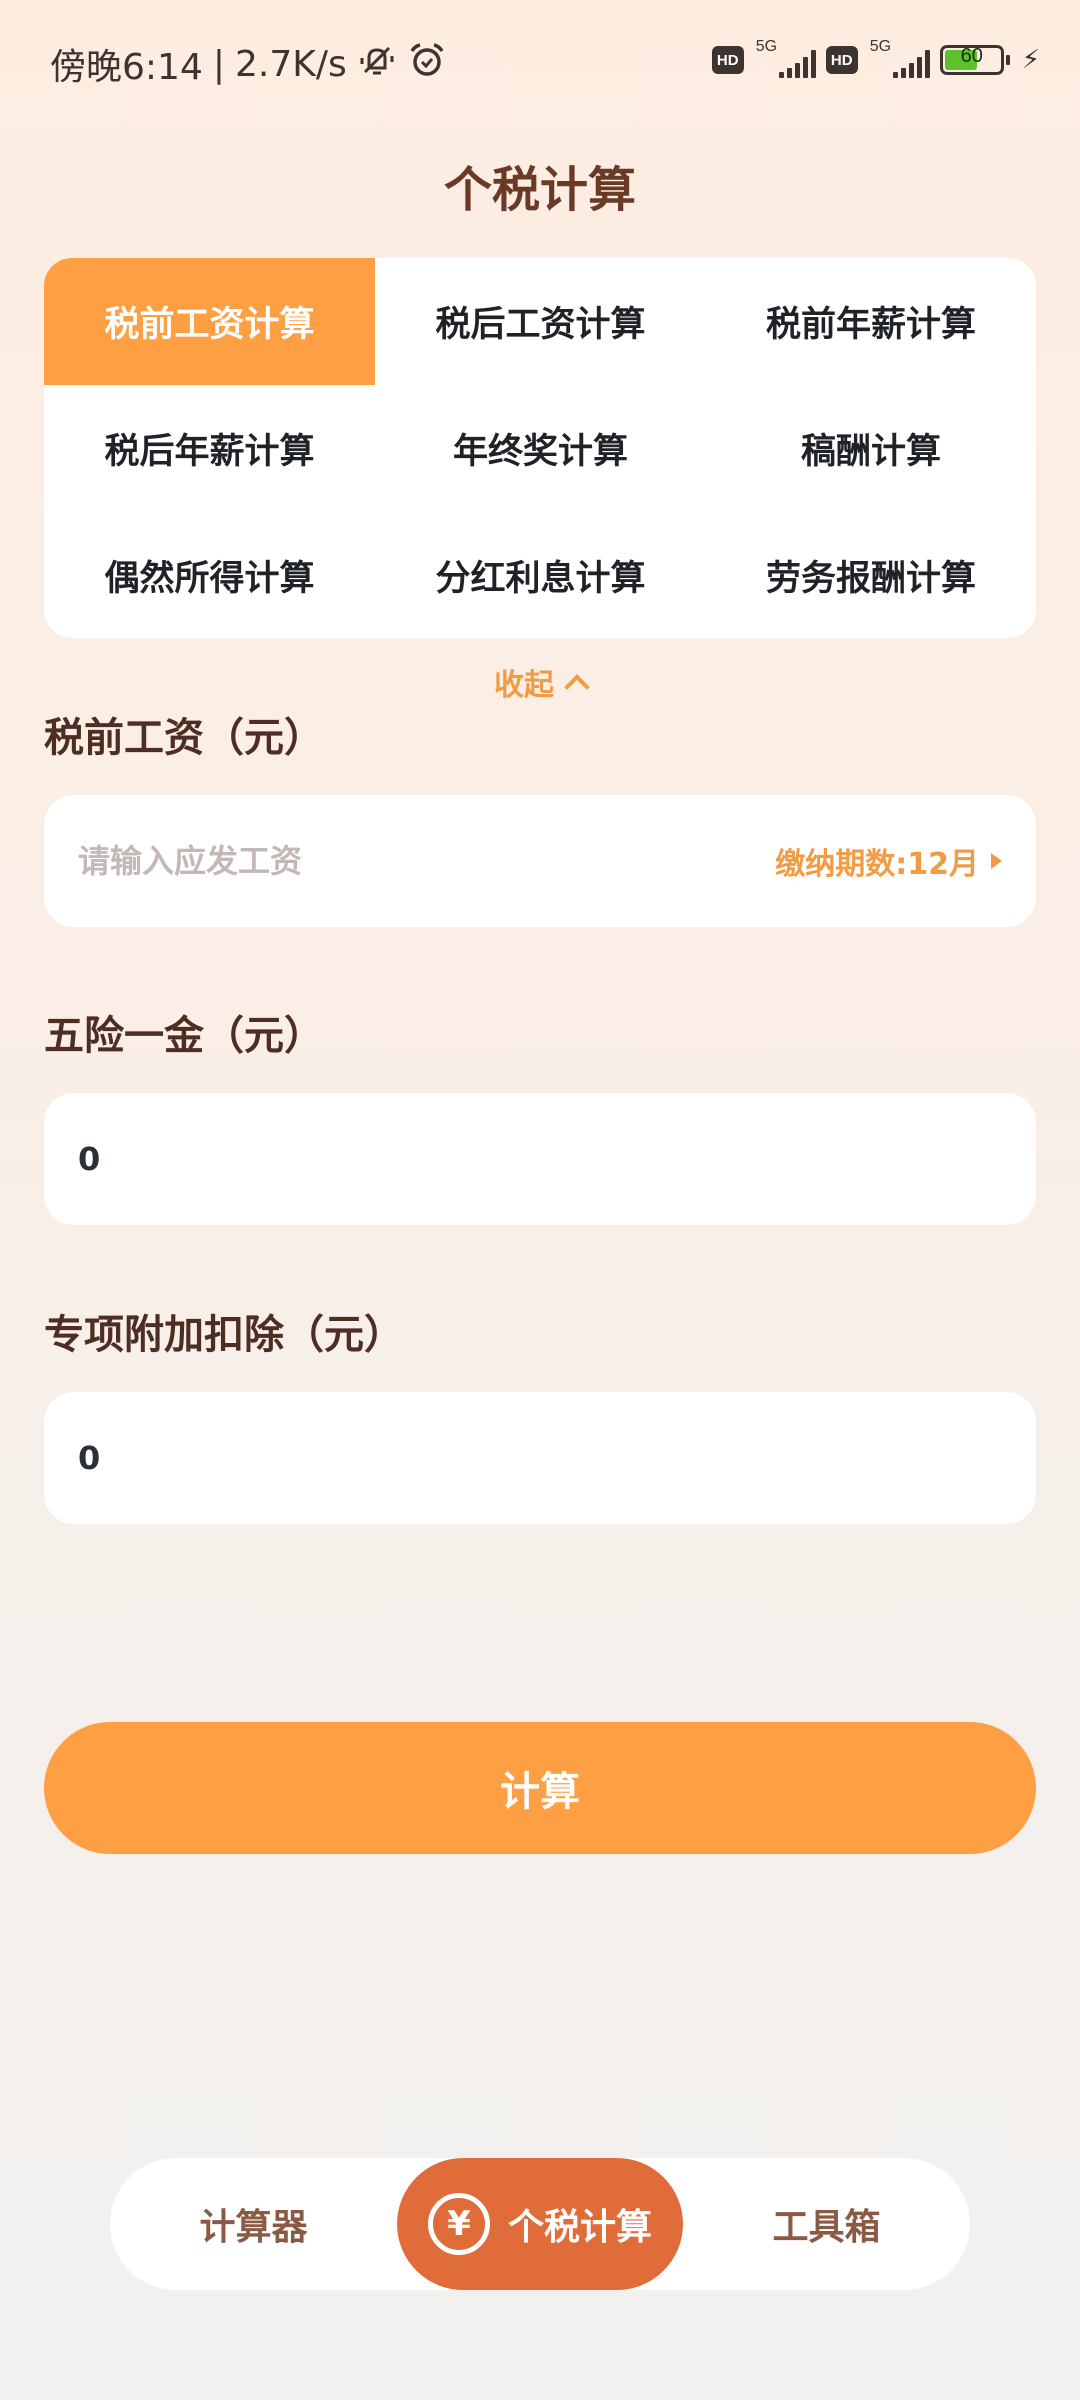 This screenshot has height=2400, width=1080. Describe the element at coordinates (427, 64) in the screenshot. I see `alarm-icon` at that location.